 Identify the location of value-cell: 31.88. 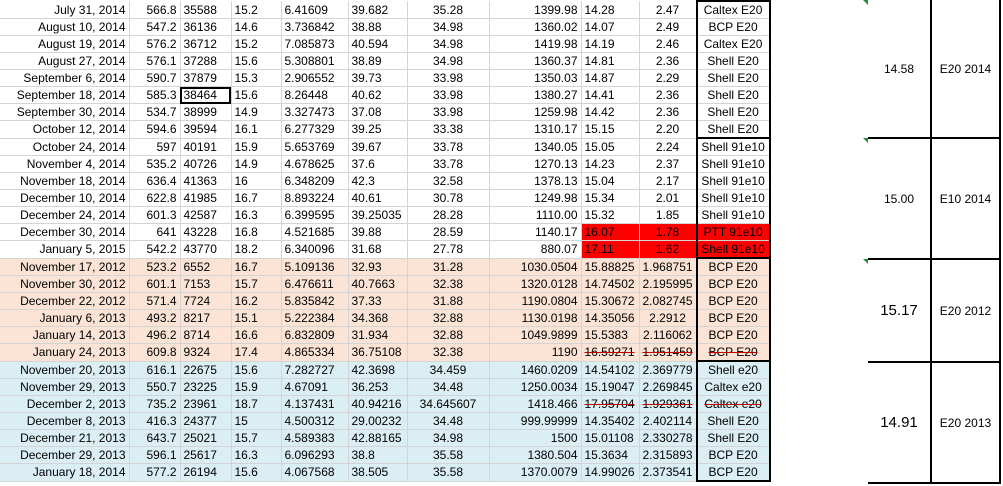
(448, 301).